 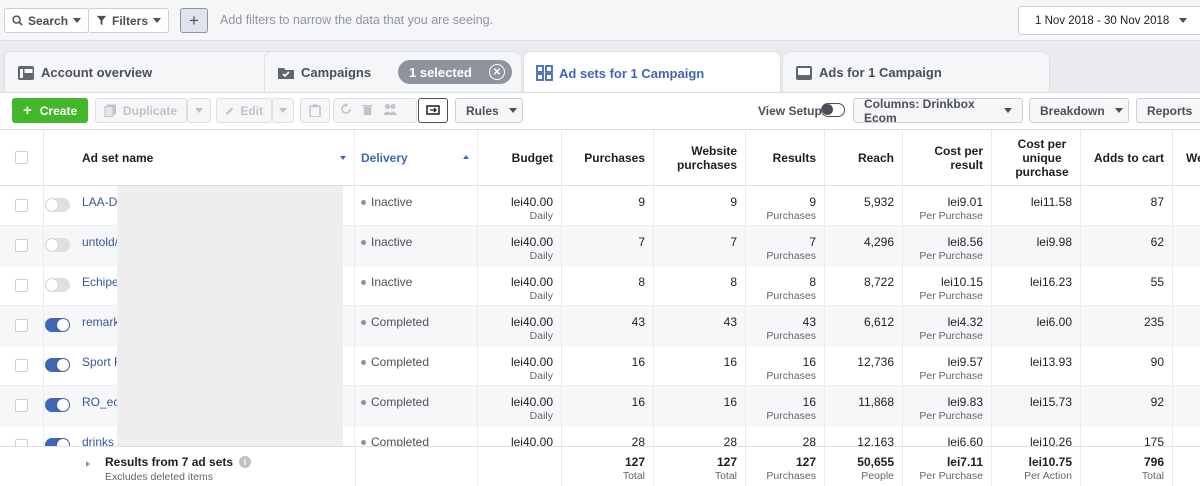 I want to click on column-header-purchases: Purchases, so click(x=608, y=158).